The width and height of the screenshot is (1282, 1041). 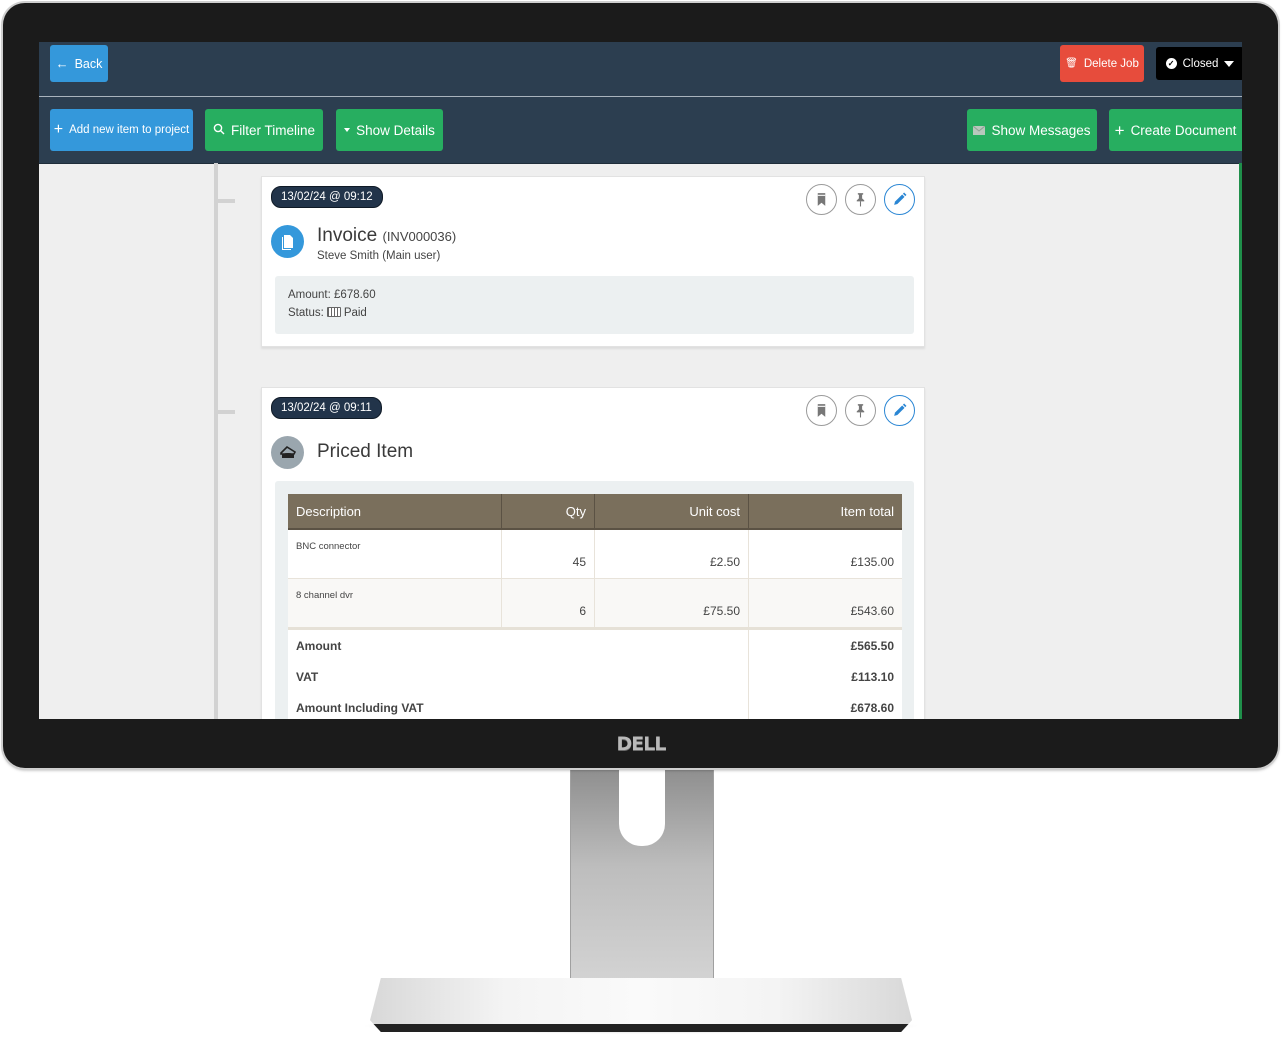 I want to click on table-row: BNC connector 45 £2.50 £135.00, so click(x=595, y=554).